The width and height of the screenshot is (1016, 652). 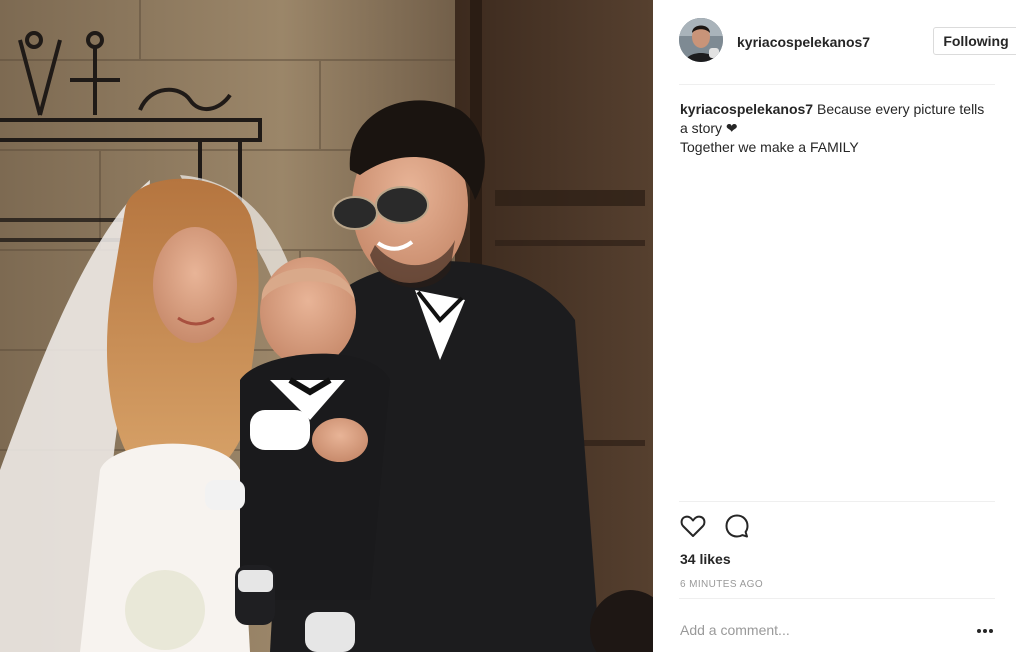 I want to click on comment-button, so click(x=737, y=526).